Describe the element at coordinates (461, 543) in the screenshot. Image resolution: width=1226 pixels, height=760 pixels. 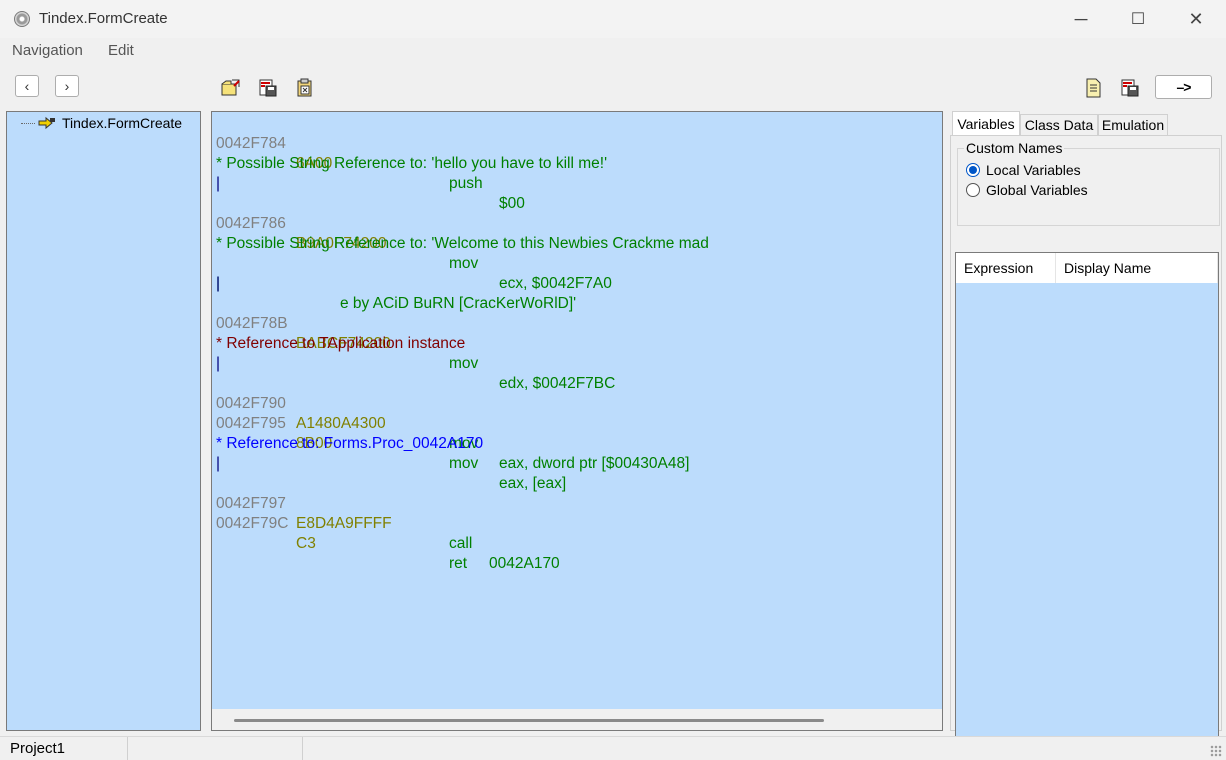
I see `mnemonic: call` at that location.